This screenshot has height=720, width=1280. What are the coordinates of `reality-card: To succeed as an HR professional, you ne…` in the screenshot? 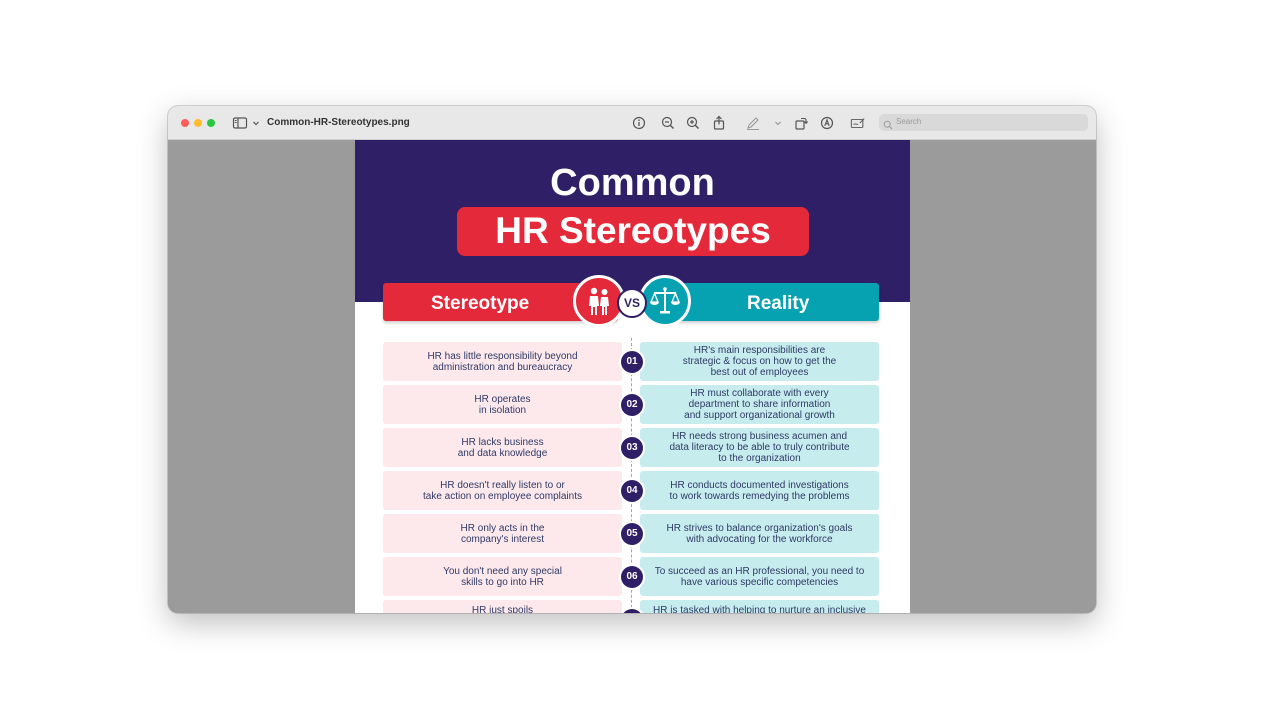 It's located at (759, 576).